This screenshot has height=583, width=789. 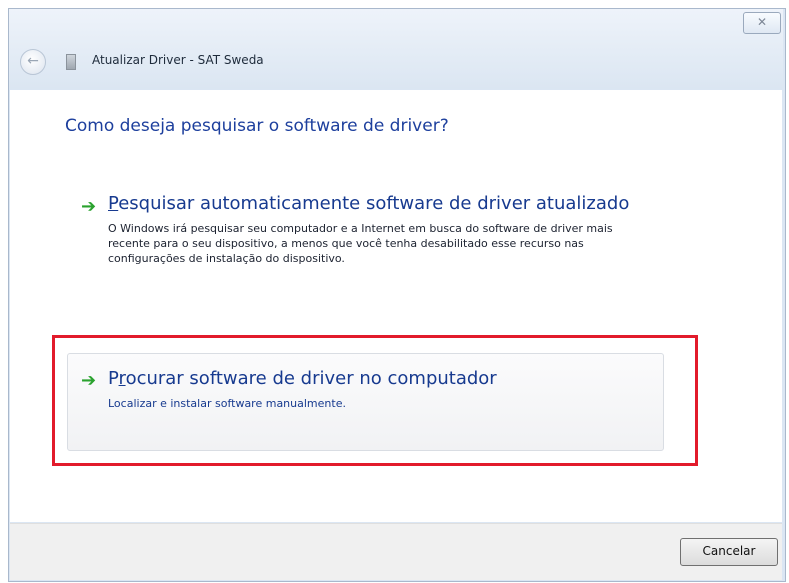 I want to click on option-accelerator: P, so click(x=113, y=203).